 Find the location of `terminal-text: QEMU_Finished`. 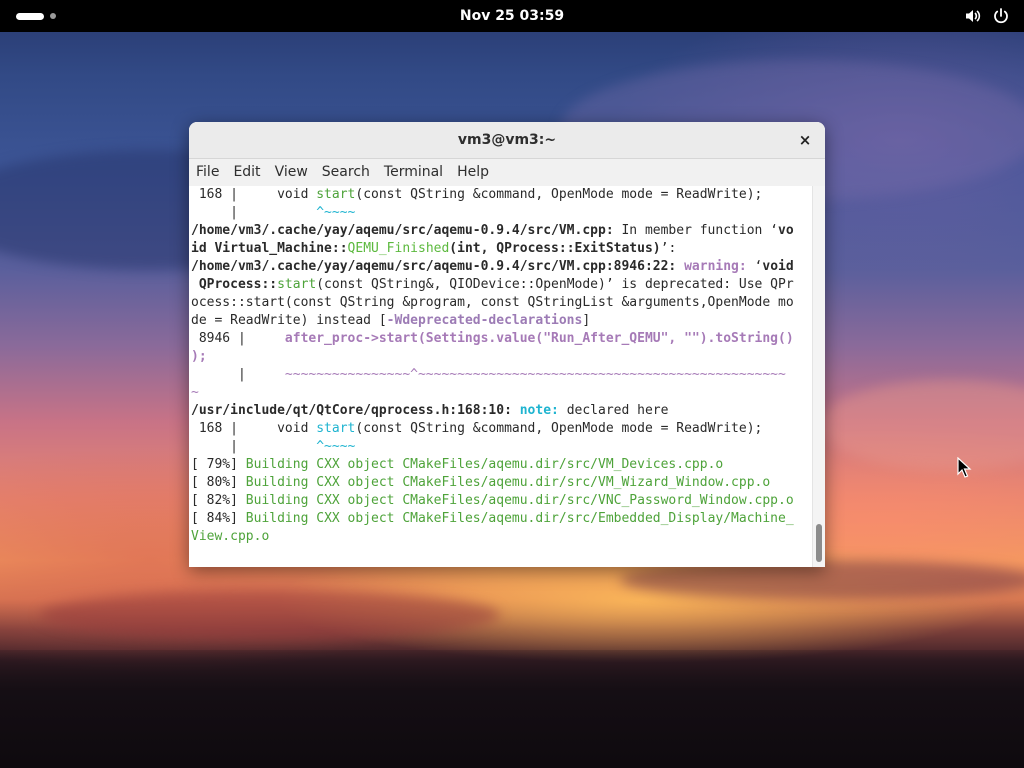

terminal-text: QEMU_Finished is located at coordinates (398, 248).